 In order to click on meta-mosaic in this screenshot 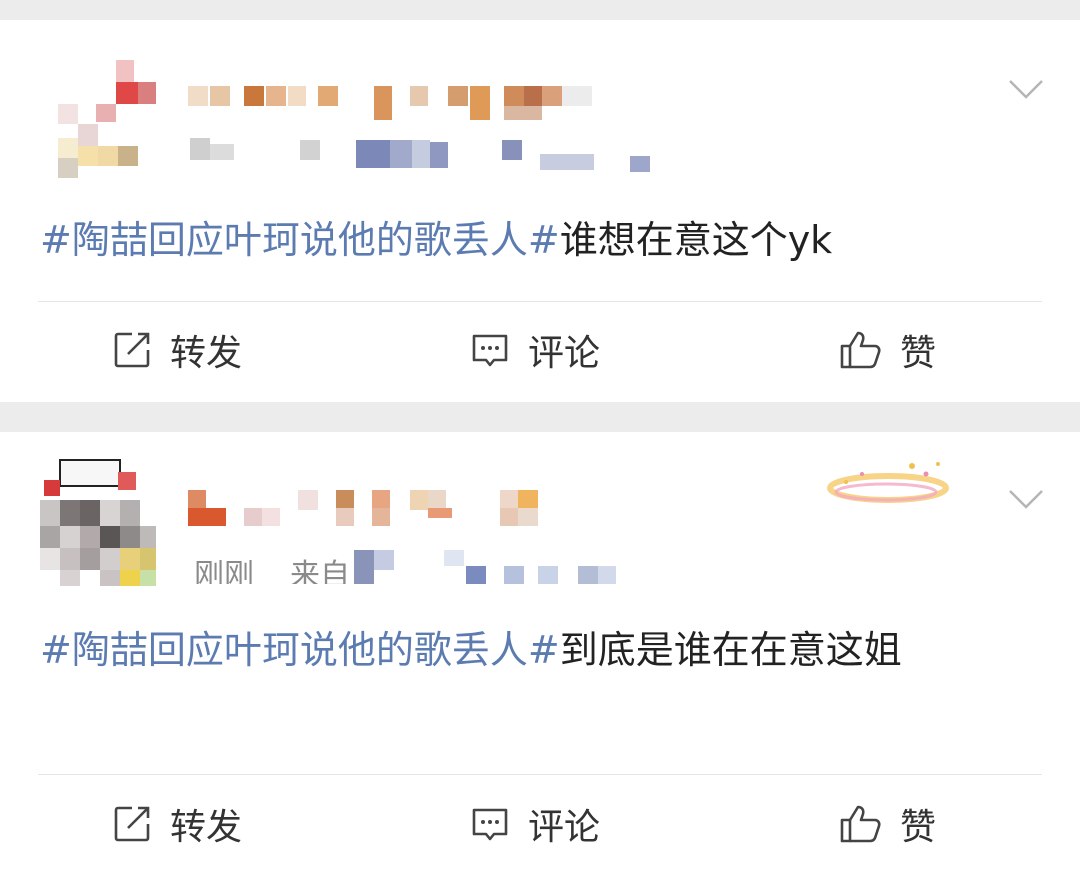, I will do `click(420, 155)`.